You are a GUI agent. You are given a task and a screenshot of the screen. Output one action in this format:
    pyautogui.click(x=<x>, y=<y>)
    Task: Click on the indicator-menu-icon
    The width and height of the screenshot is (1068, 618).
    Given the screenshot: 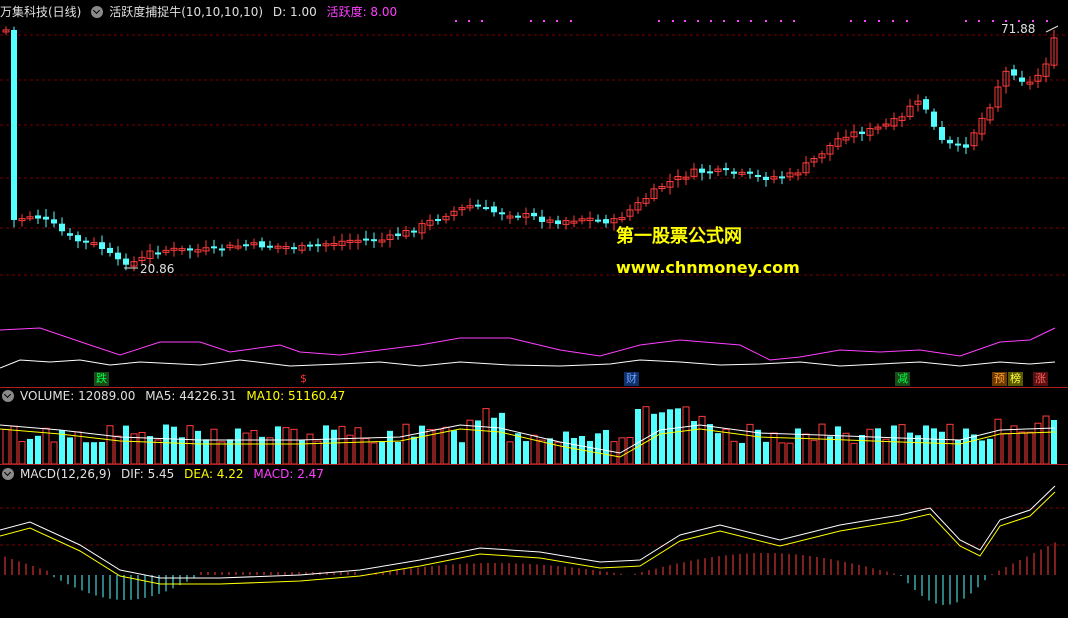 What is the action you would take?
    pyautogui.click(x=97, y=11)
    